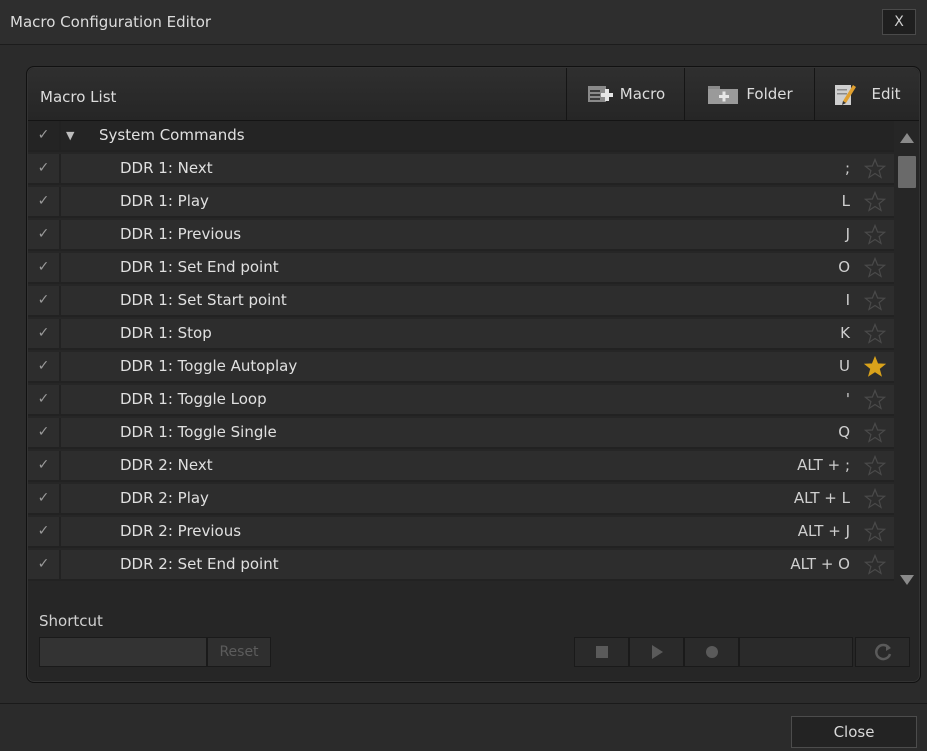  What do you see at coordinates (899, 22) in the screenshot?
I see `window-close-button: X` at bounding box center [899, 22].